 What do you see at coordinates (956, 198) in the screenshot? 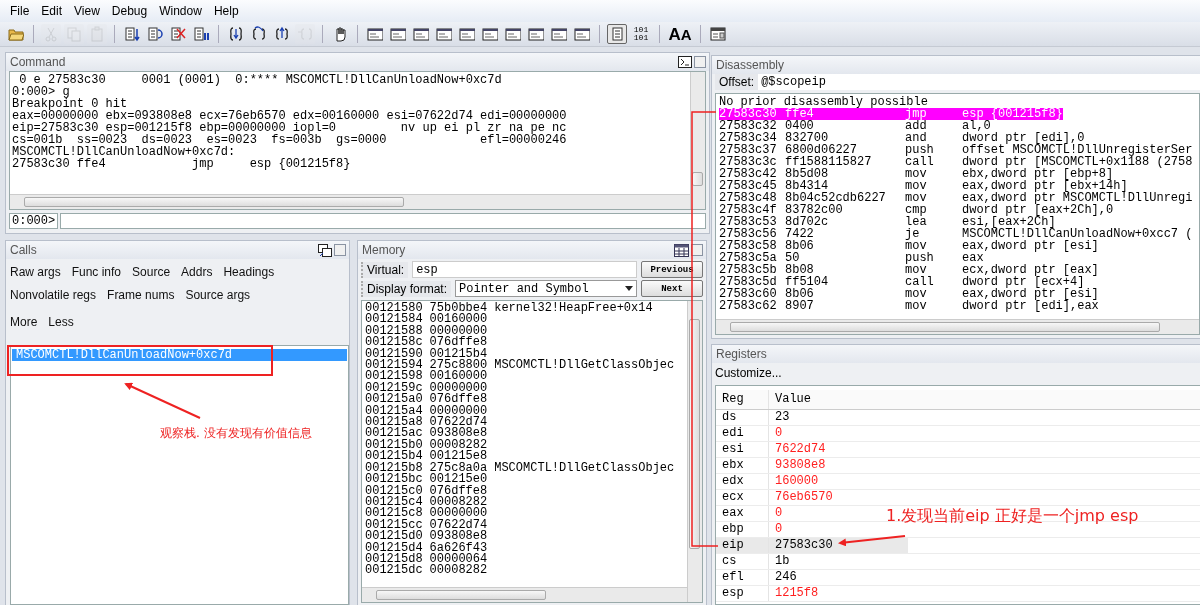
I see `instruction-row: 27583c48 8b04c52cdb6227 mov eax,dword ptr MSCOMCTL!DllUnregi` at bounding box center [956, 198].